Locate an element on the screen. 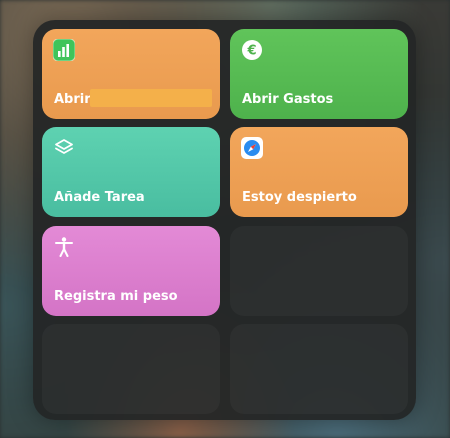 This screenshot has width=450, height=438. numbers-app-icon is located at coordinates (64, 50).